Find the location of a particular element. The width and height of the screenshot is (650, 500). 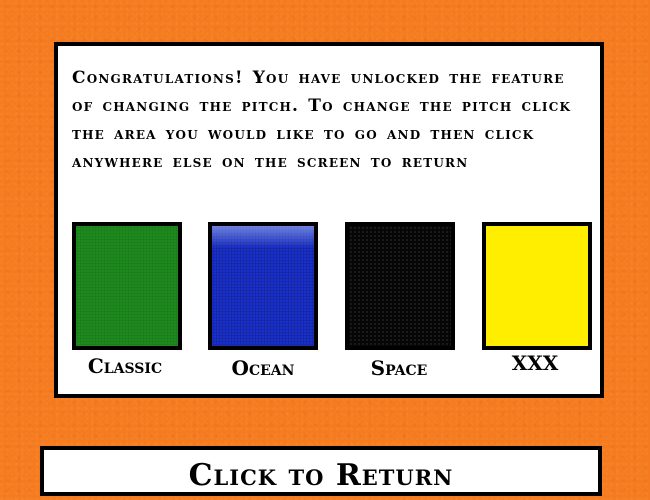

click-to-return-button: Click to Return is located at coordinates (321, 471).